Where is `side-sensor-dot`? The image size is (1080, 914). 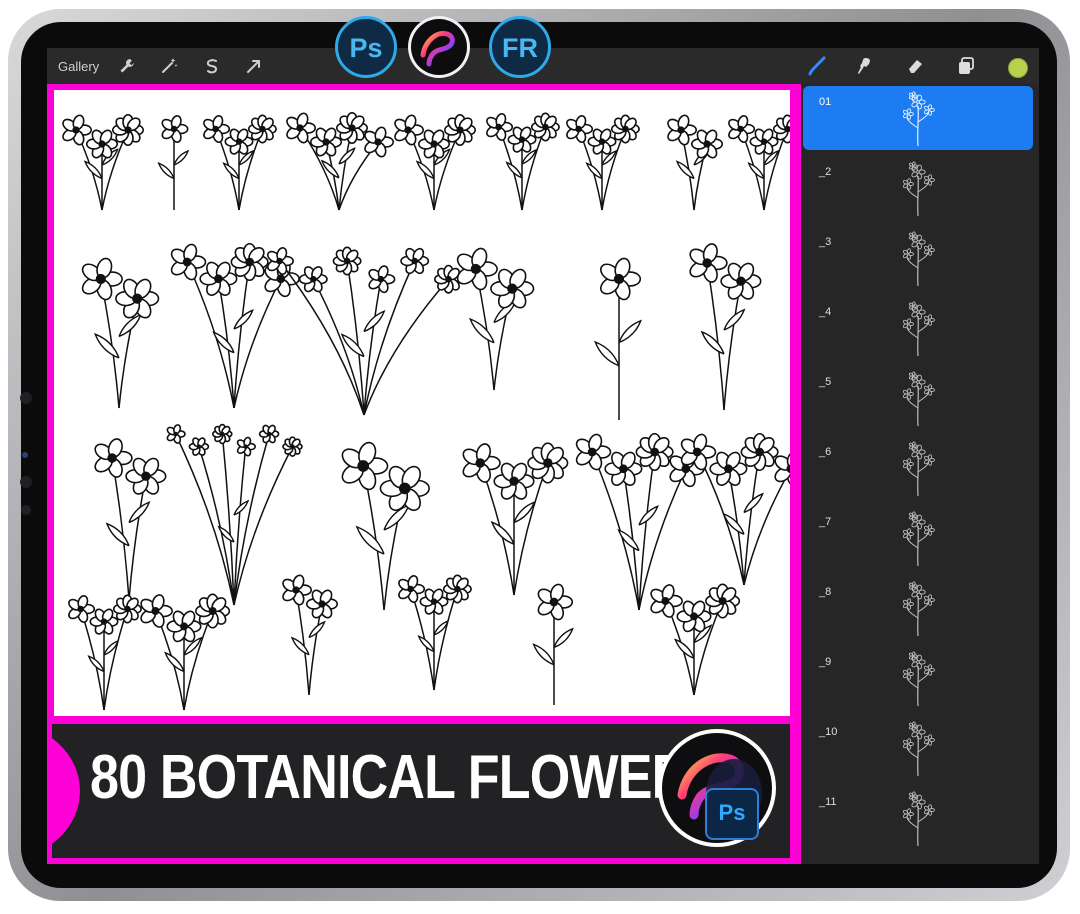
side-sensor-dot is located at coordinates (25, 455).